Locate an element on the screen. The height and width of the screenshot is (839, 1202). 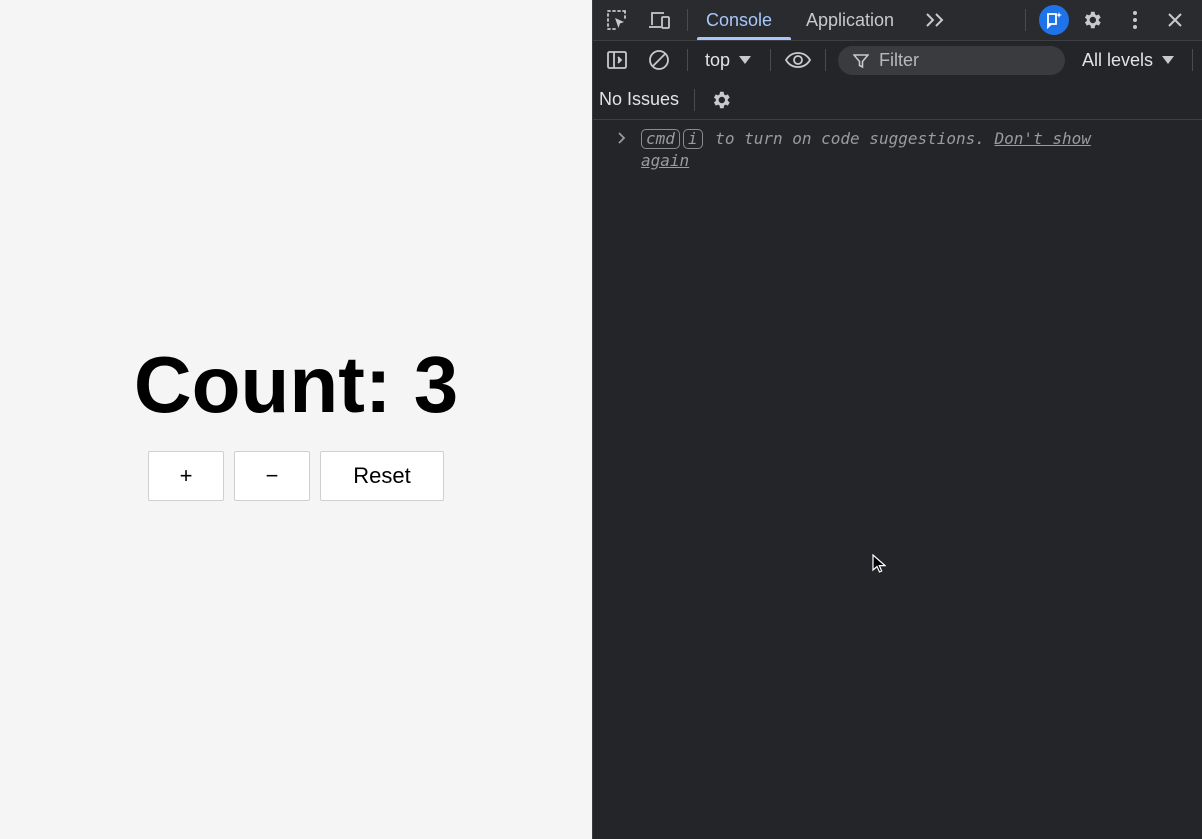
inspect-element-icon is located at coordinates (617, 20).